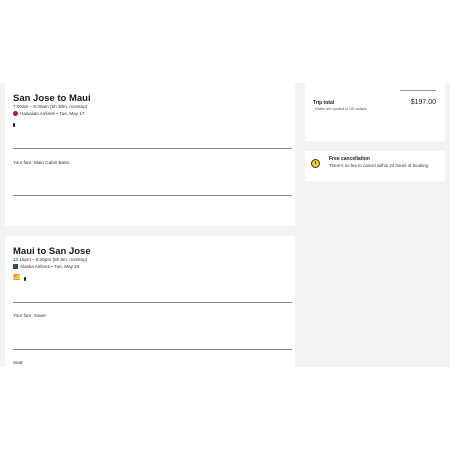 The height and width of the screenshot is (450, 450). What do you see at coordinates (315, 163) in the screenshot?
I see `clock-icon` at bounding box center [315, 163].